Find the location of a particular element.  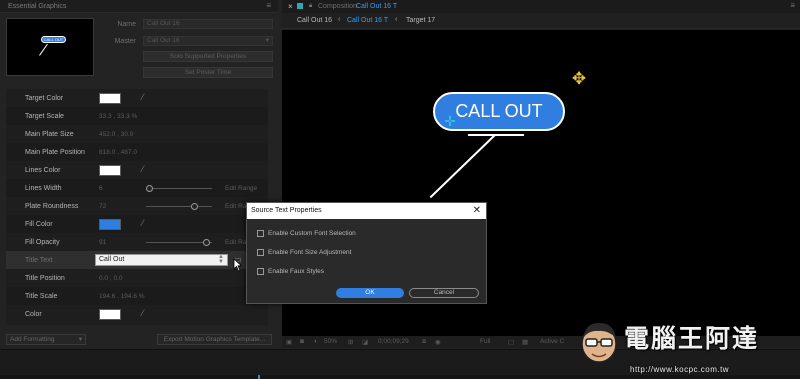

property-value: 452.0 , 30.0 is located at coordinates (116, 134).